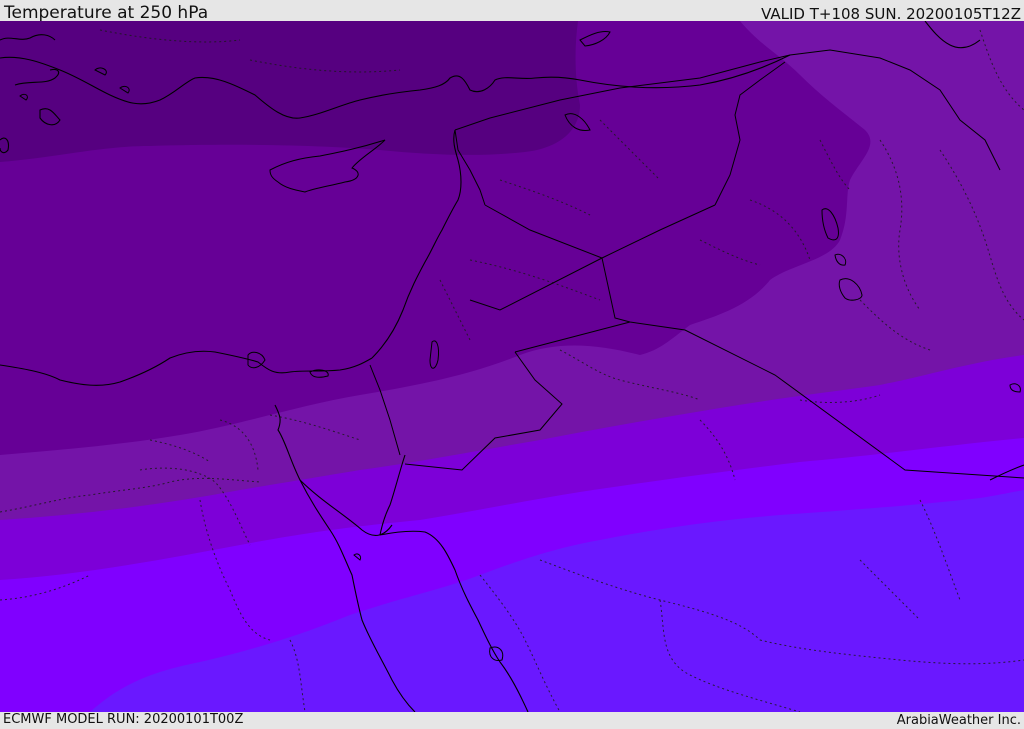 Image resolution: width=1024 pixels, height=729 pixels. I want to click on map-title: Temperature at 250 hPa, so click(106, 13).